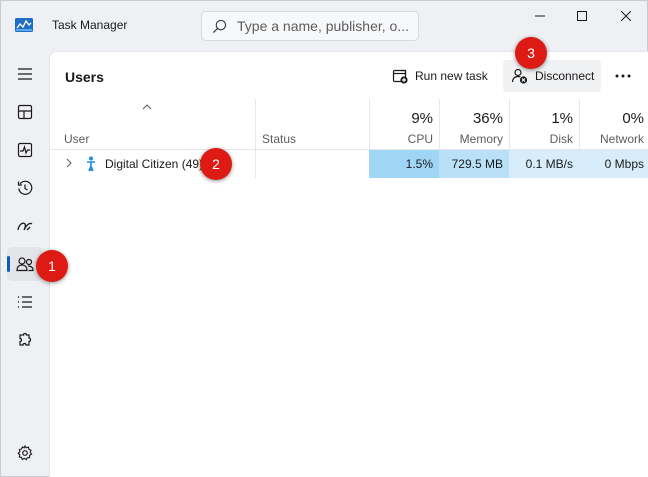  Describe the element at coordinates (422, 118) in the screenshot. I see `cpu-total-percent: 9%` at that location.